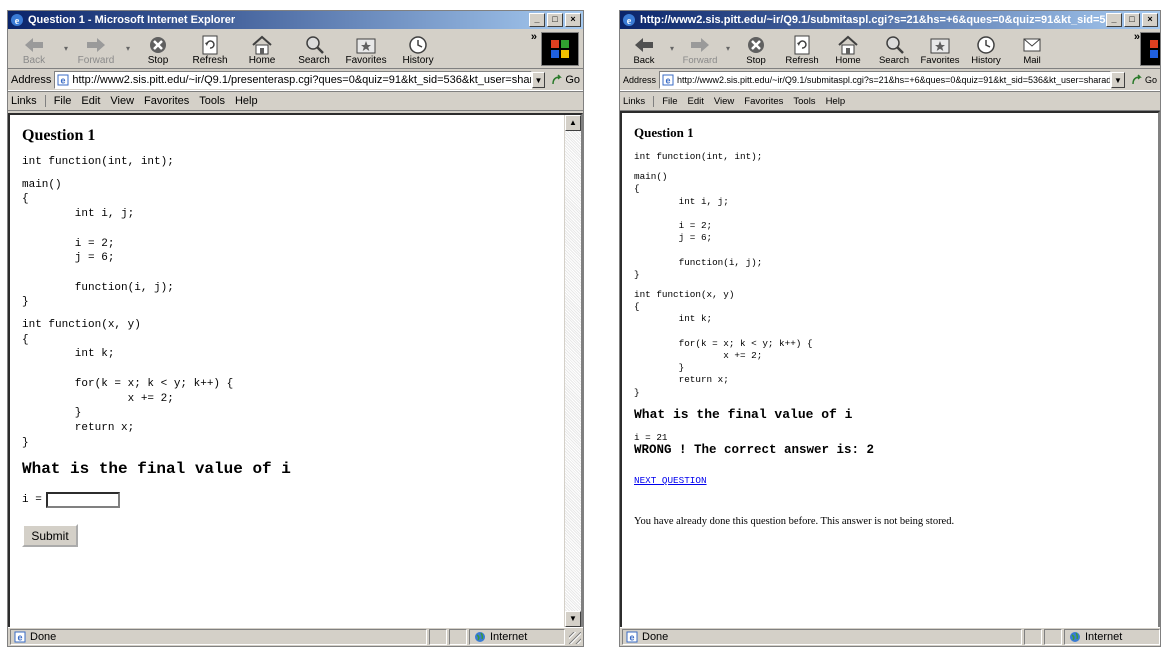  What do you see at coordinates (32, 500) in the screenshot?
I see `answer-label: i =` at bounding box center [32, 500].